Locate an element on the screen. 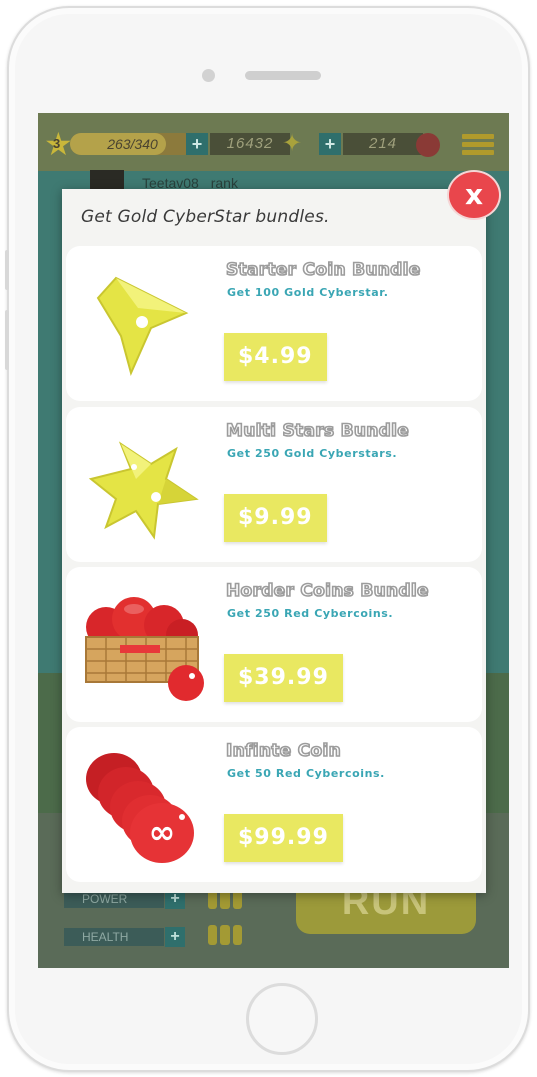  bundle-description: Get 50 Red Cybercoins. is located at coordinates (306, 773).